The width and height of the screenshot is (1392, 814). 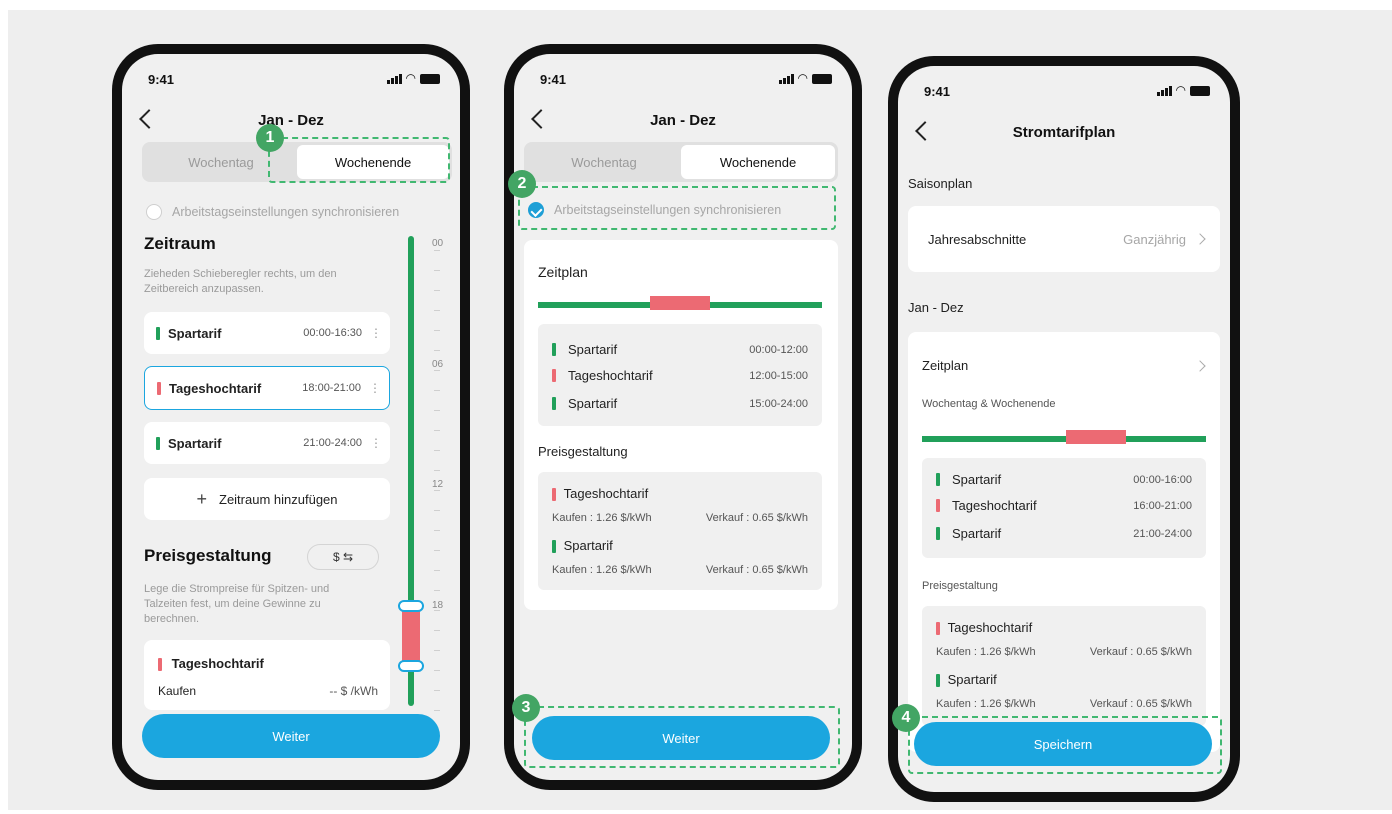 I want to click on tab-wochenende: Wochenende, so click(x=758, y=162).